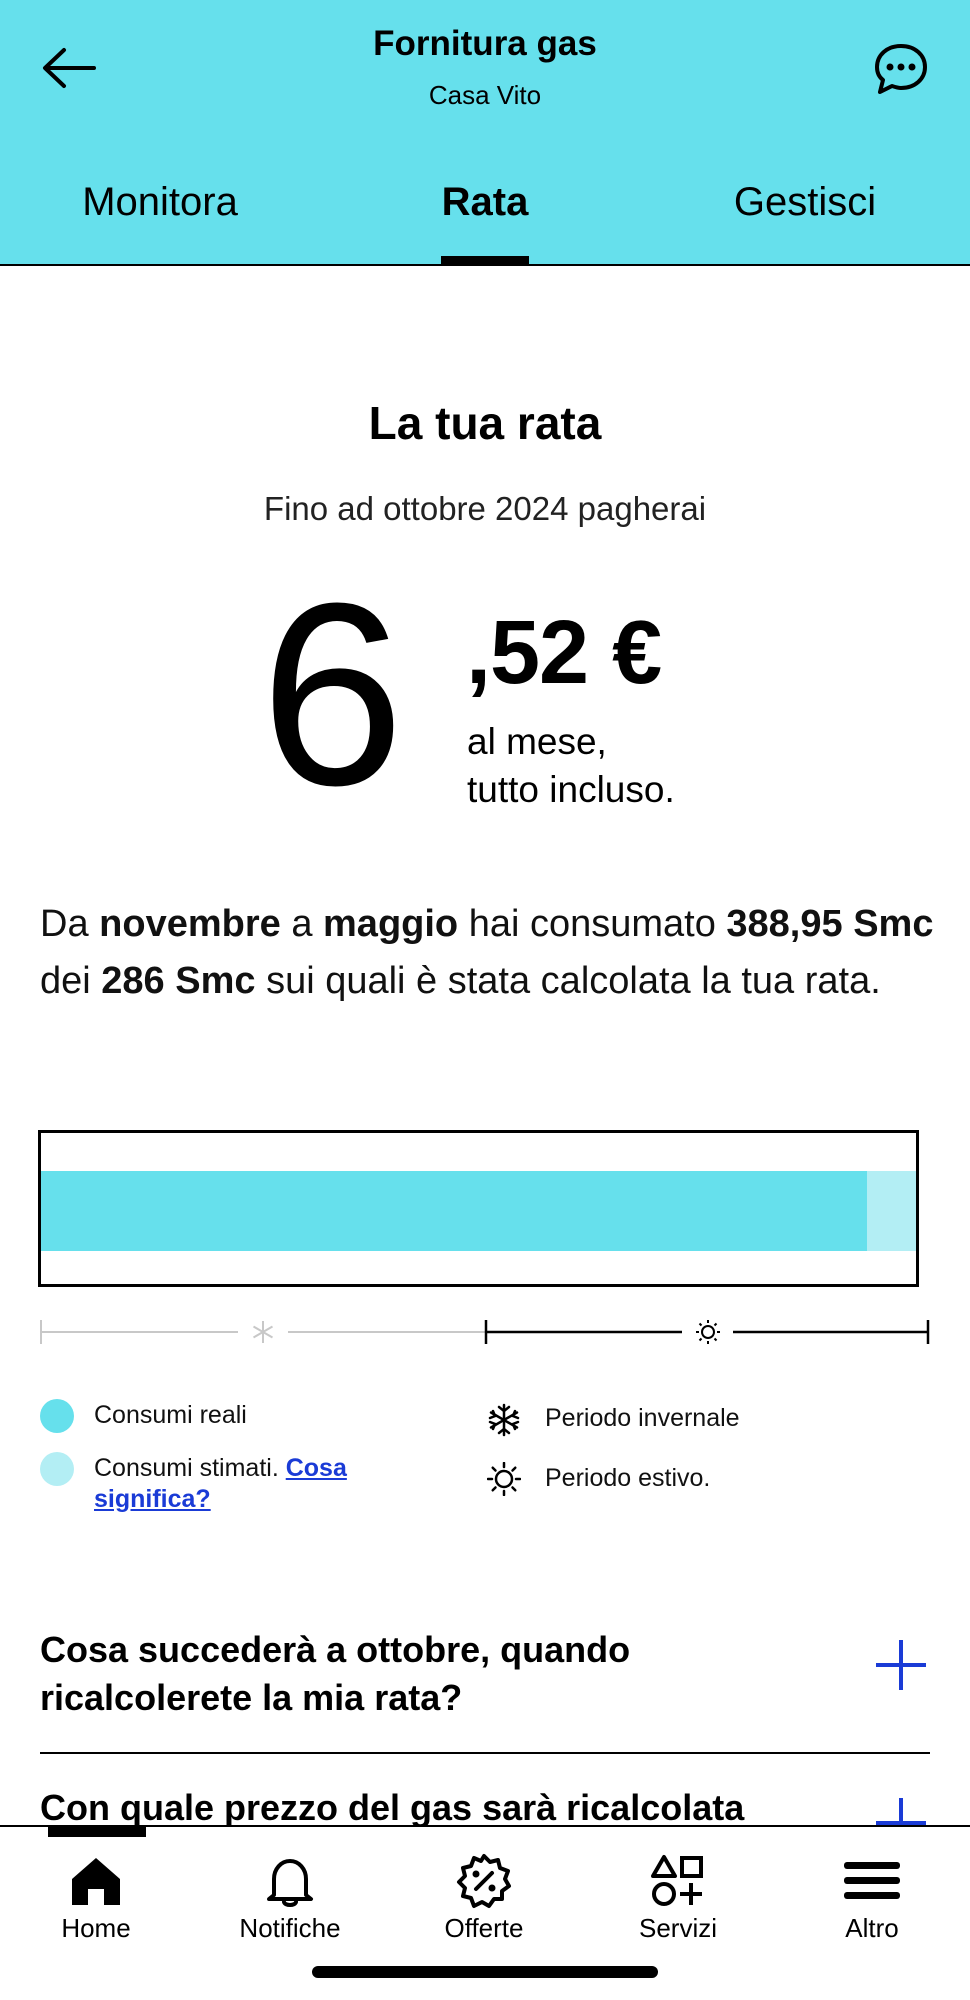 The width and height of the screenshot is (970, 2000). Describe the element at coordinates (170, 1415) in the screenshot. I see `legend-real: Consumi reali` at that location.